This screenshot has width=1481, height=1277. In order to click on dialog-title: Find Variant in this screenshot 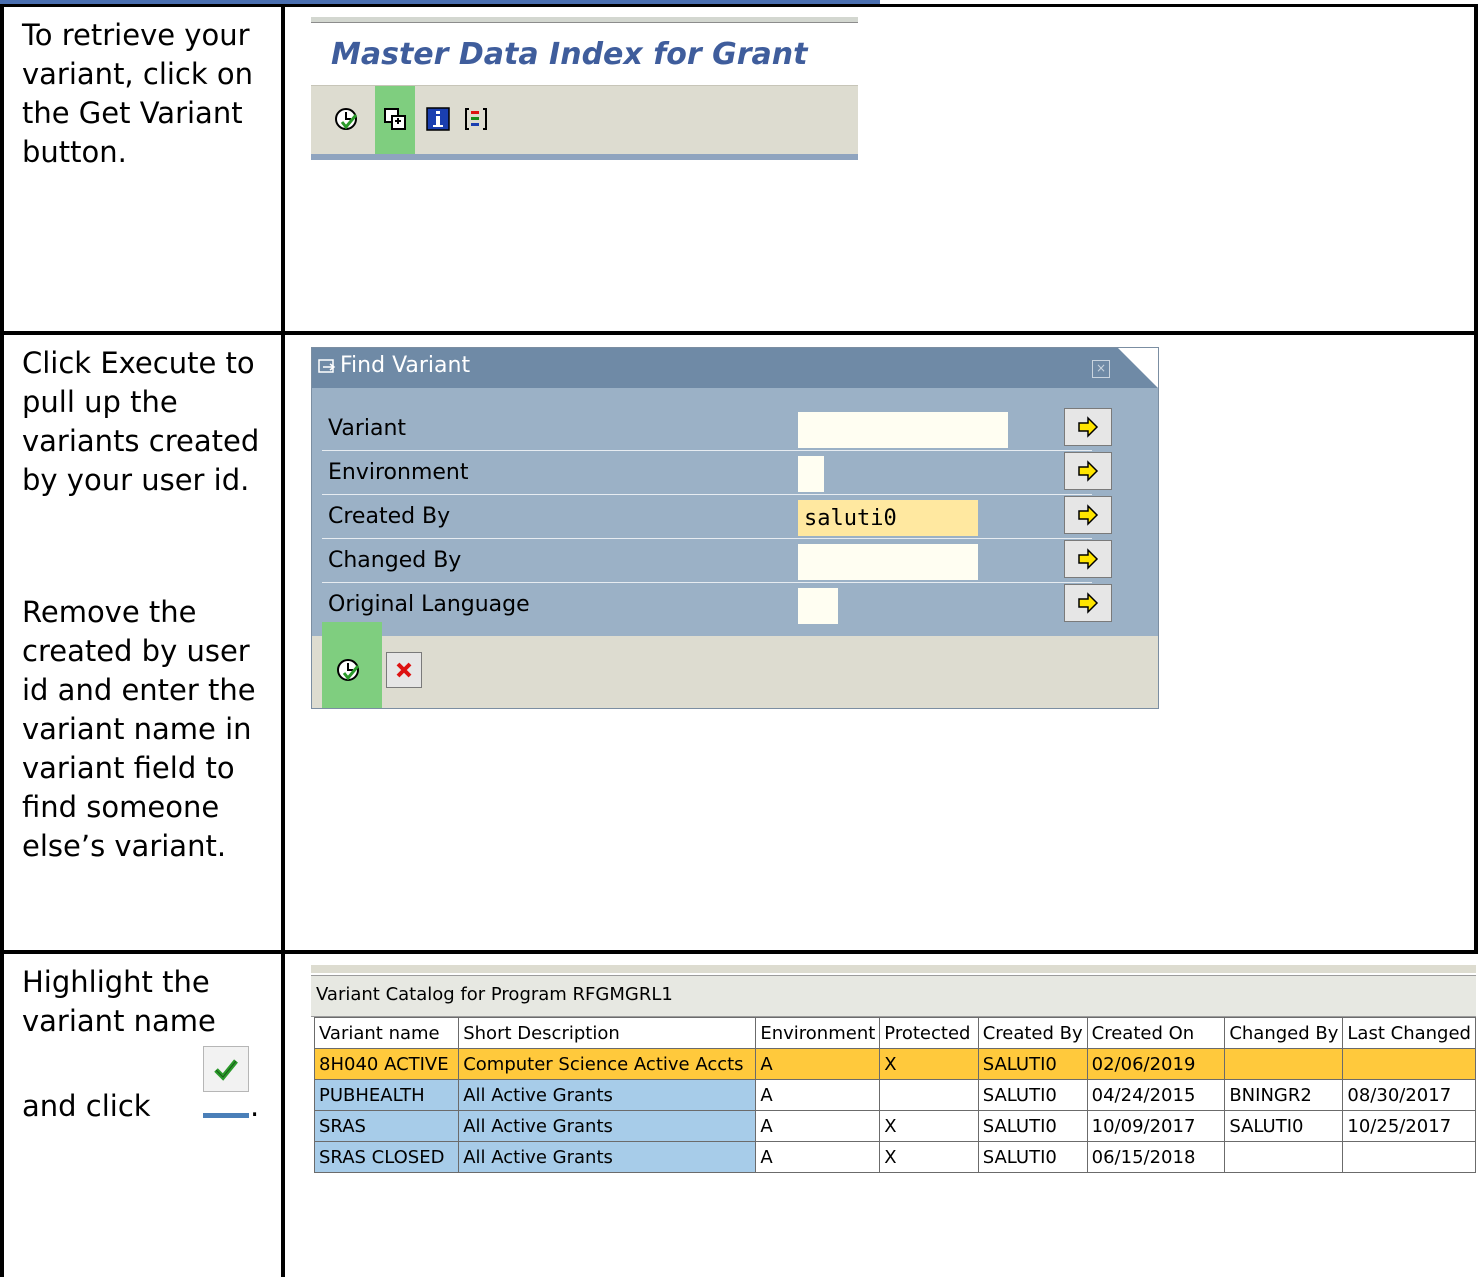, I will do `click(405, 365)`.